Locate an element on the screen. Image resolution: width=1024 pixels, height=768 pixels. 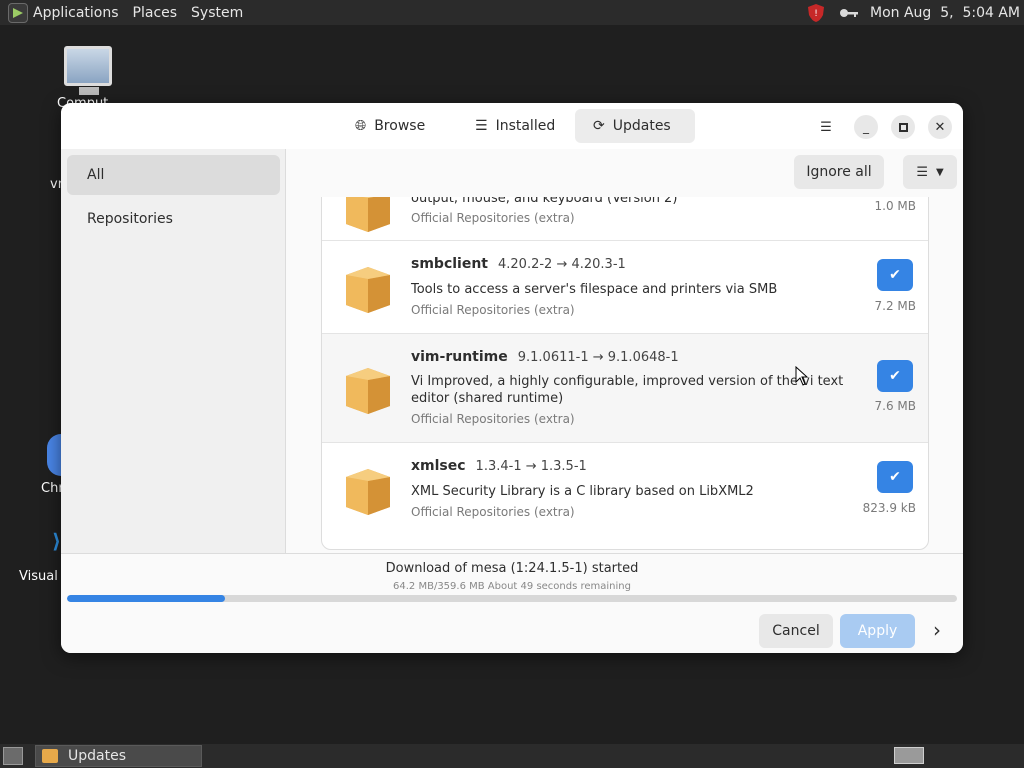
chevron-down-icon: ▼ is located at coordinates (939, 172).